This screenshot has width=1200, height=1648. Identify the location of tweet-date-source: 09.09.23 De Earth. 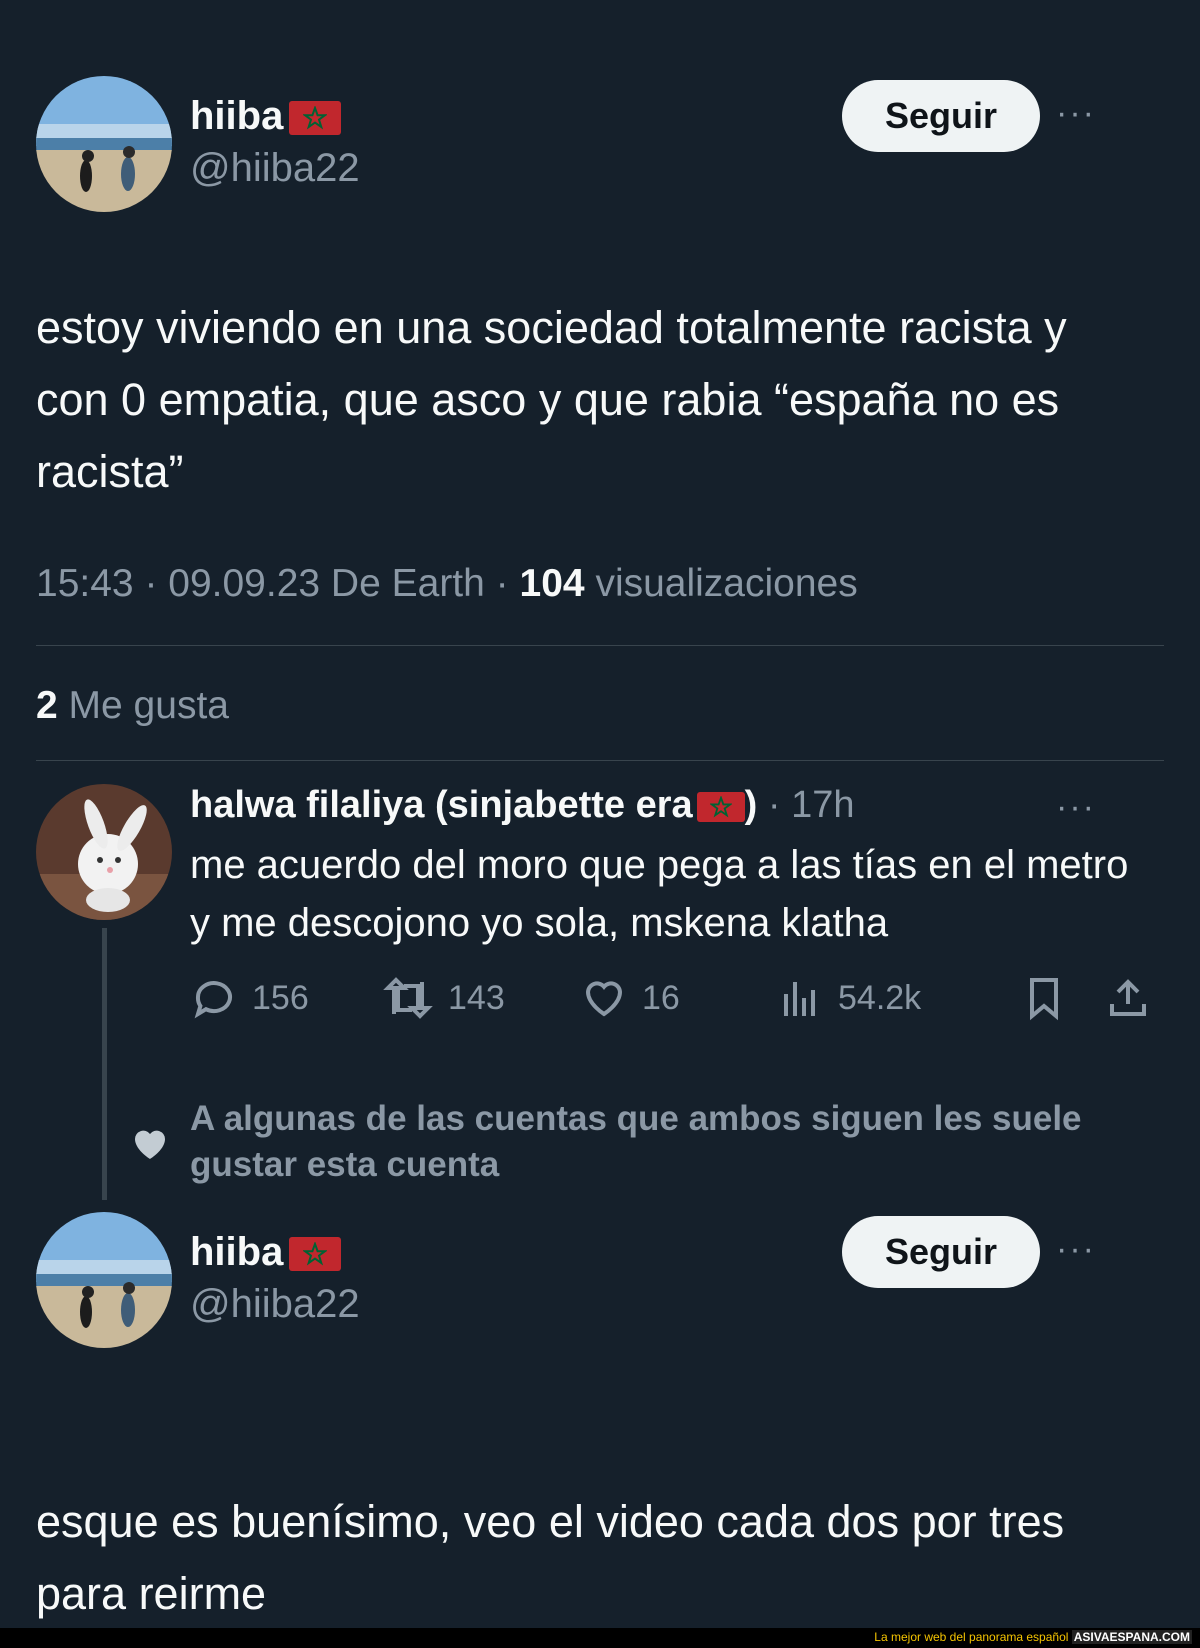
(326, 583).